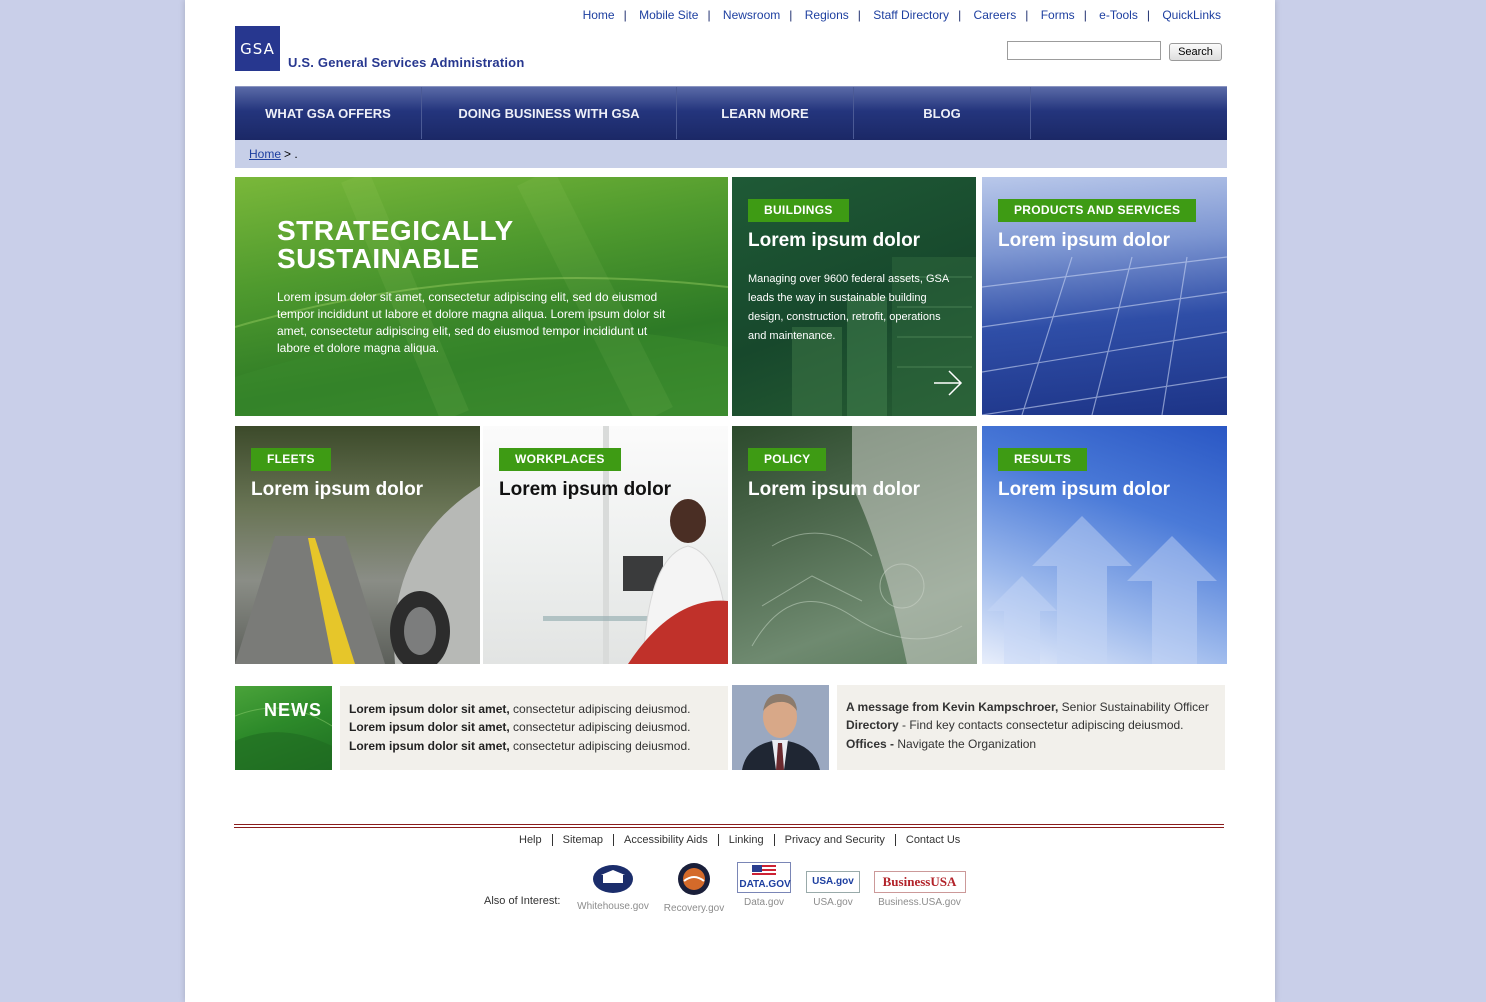 The image size is (1486, 1002). What do you see at coordinates (1043, 459) in the screenshot?
I see `results-tag: RESULTS` at bounding box center [1043, 459].